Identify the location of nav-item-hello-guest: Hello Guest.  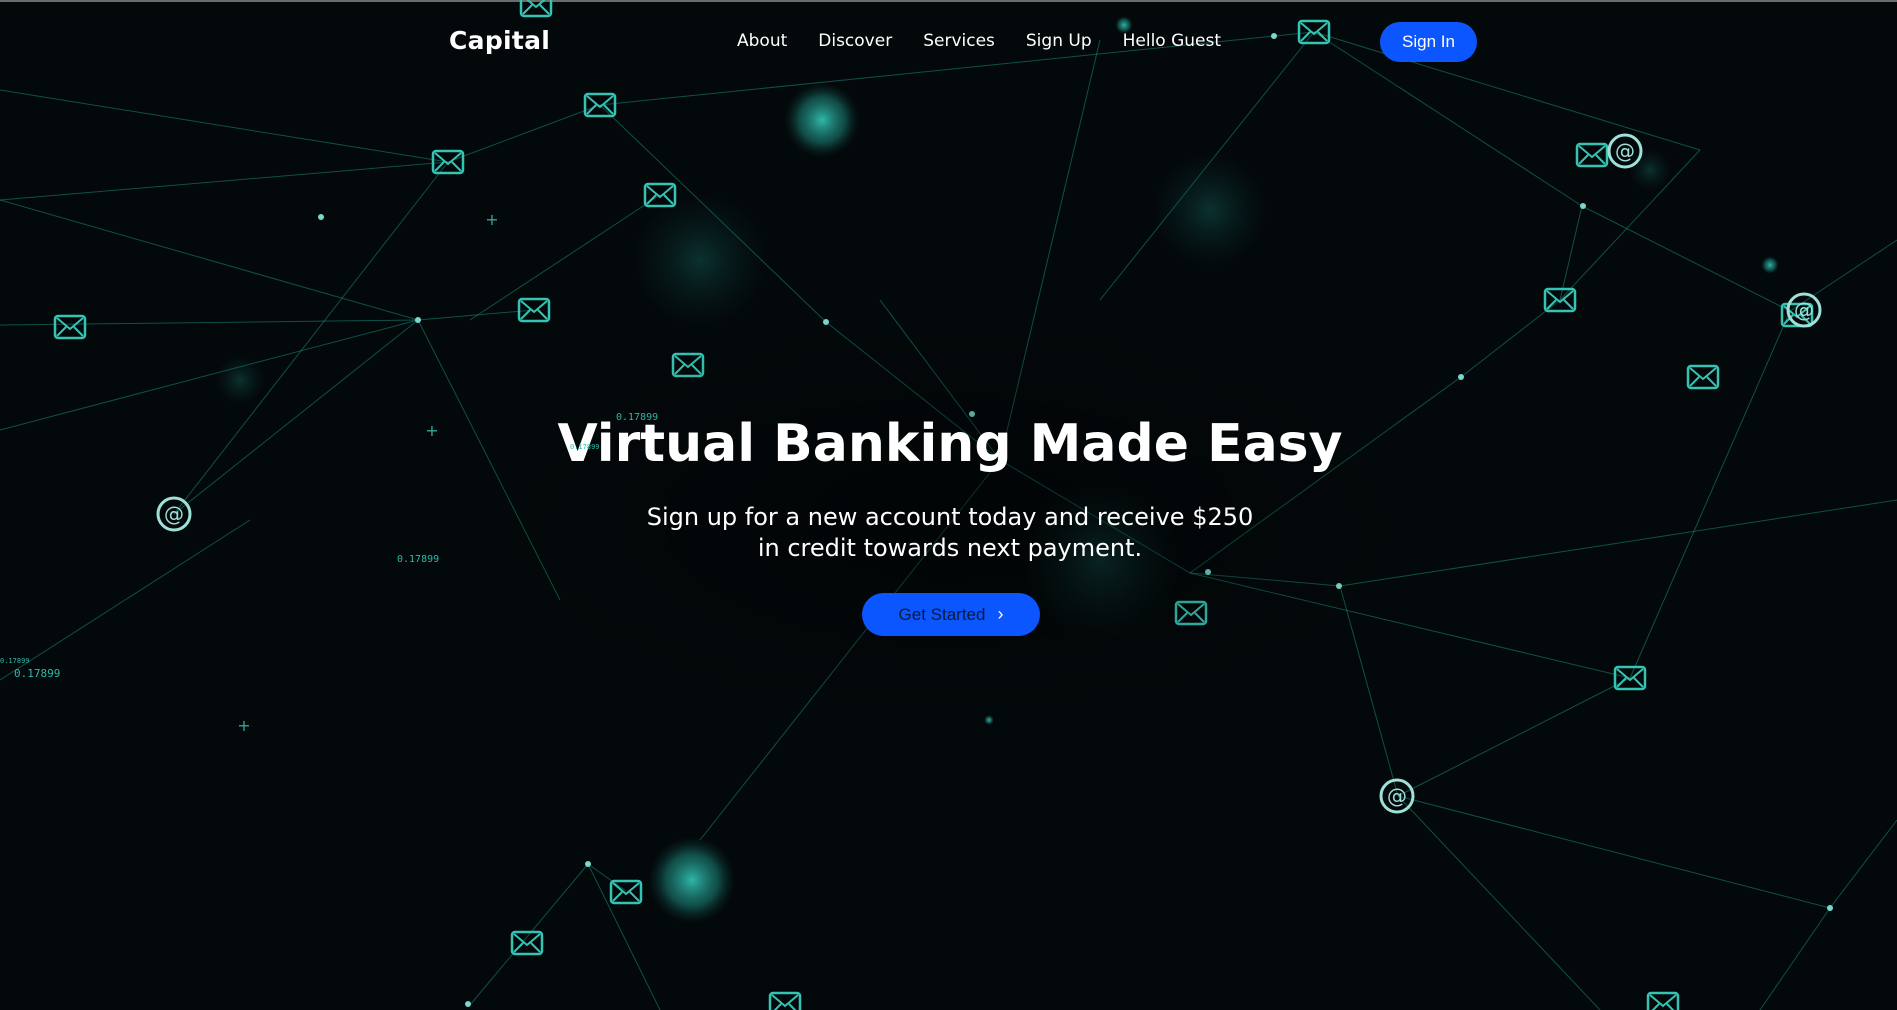
(1172, 41).